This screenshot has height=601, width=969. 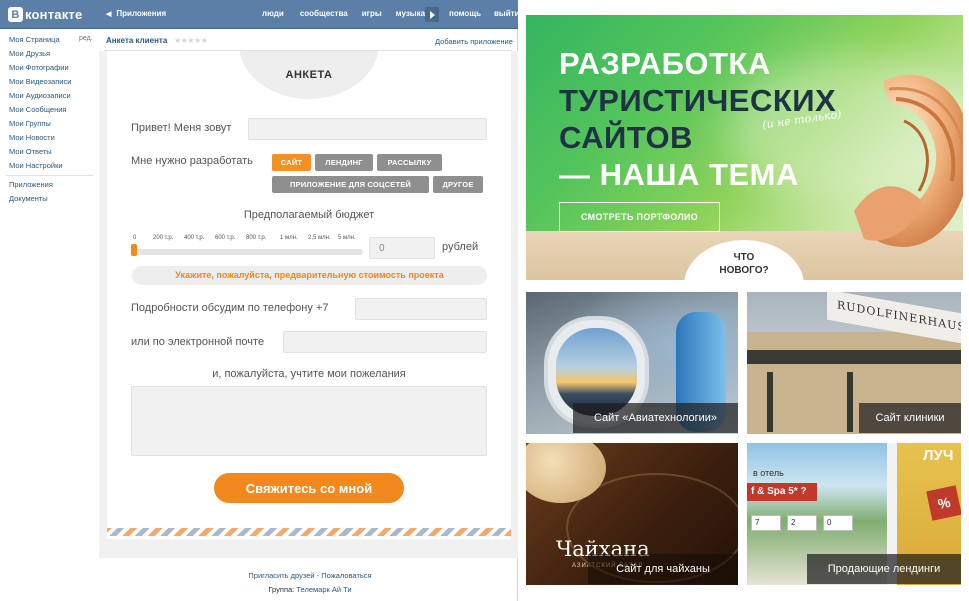 I want to click on sidebar-item-photos: Мои Фотографии, so click(x=39, y=67).